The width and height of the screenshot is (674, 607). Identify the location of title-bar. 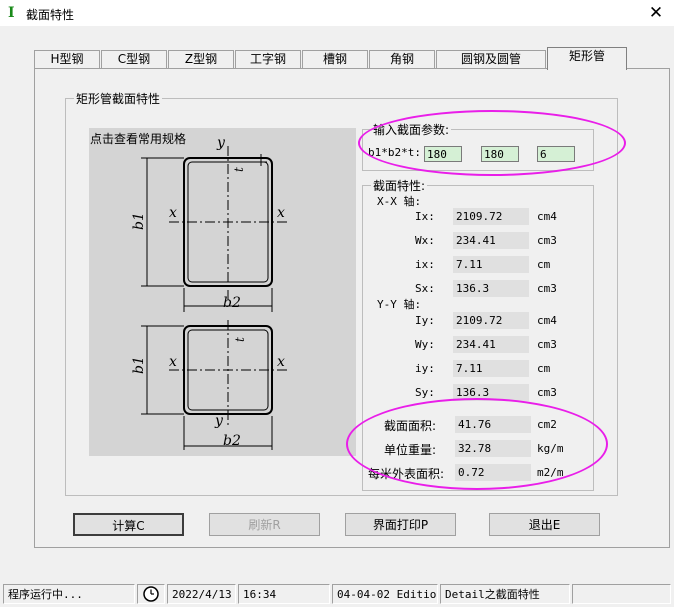
(337, 13).